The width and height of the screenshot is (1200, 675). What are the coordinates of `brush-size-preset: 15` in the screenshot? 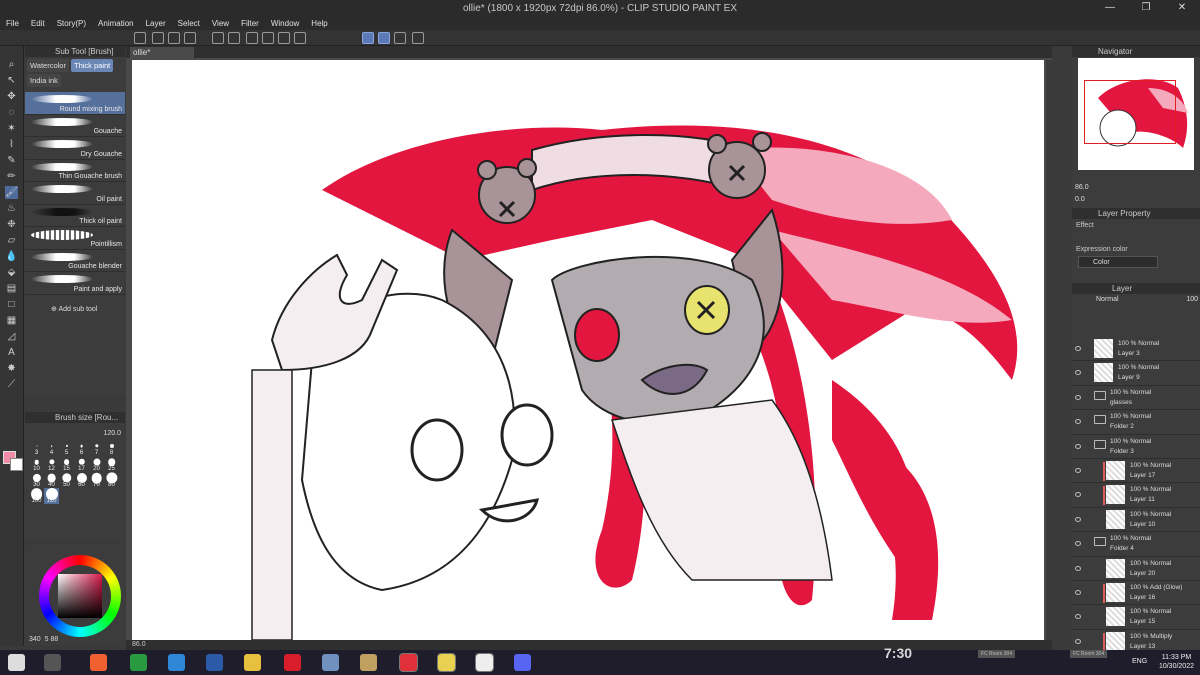 It's located at (66, 464).